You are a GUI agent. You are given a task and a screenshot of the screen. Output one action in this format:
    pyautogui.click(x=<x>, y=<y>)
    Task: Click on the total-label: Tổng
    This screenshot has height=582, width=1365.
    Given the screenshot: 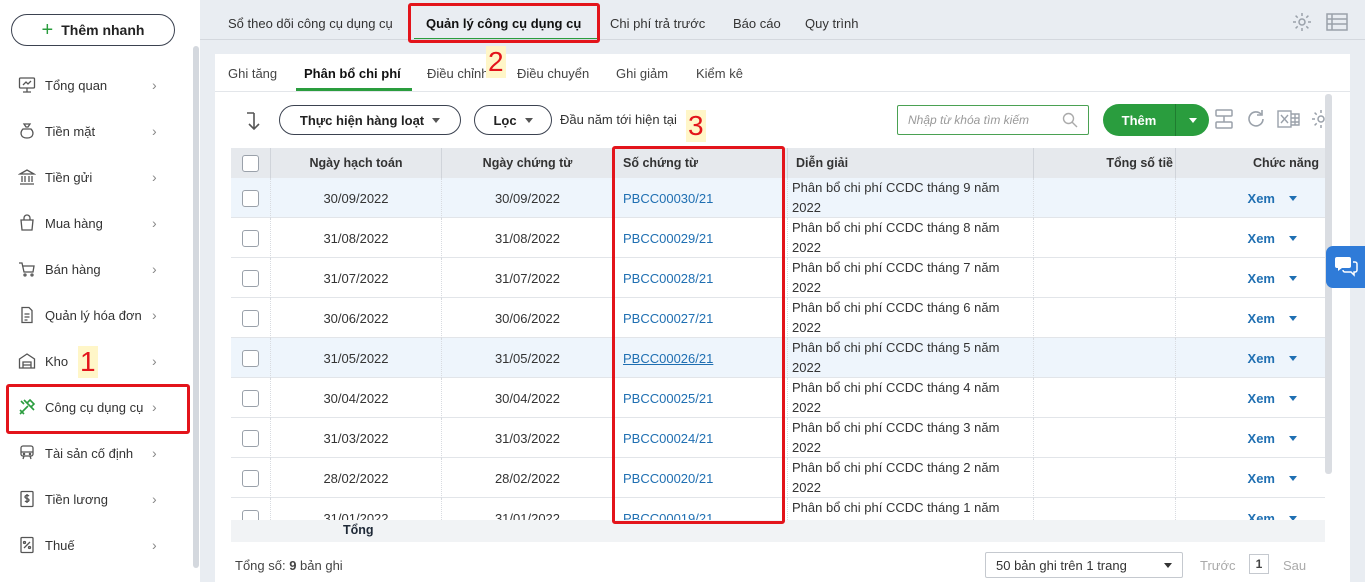 What is the action you would take?
    pyautogui.click(x=358, y=530)
    